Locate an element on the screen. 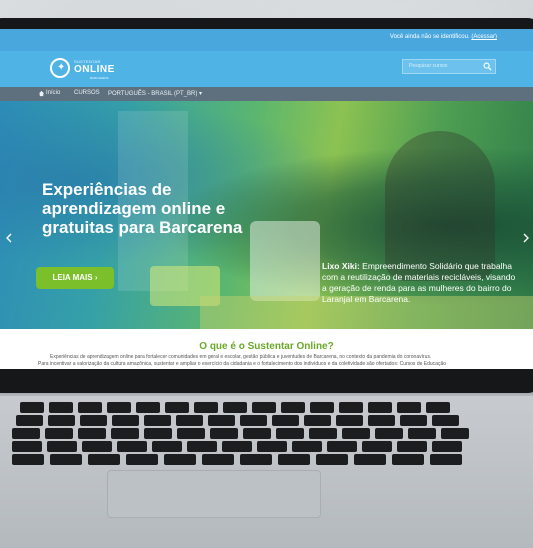 Image resolution: width=533 pixels, height=548 pixels. read-more-label: LEIA MAIS is located at coordinates (72, 277).